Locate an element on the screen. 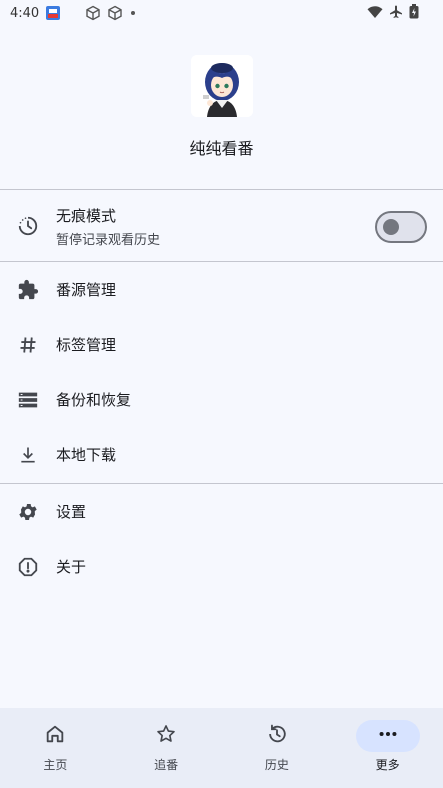 The height and width of the screenshot is (788, 443). app-header: 纯纯看番 is located at coordinates (221, 107).